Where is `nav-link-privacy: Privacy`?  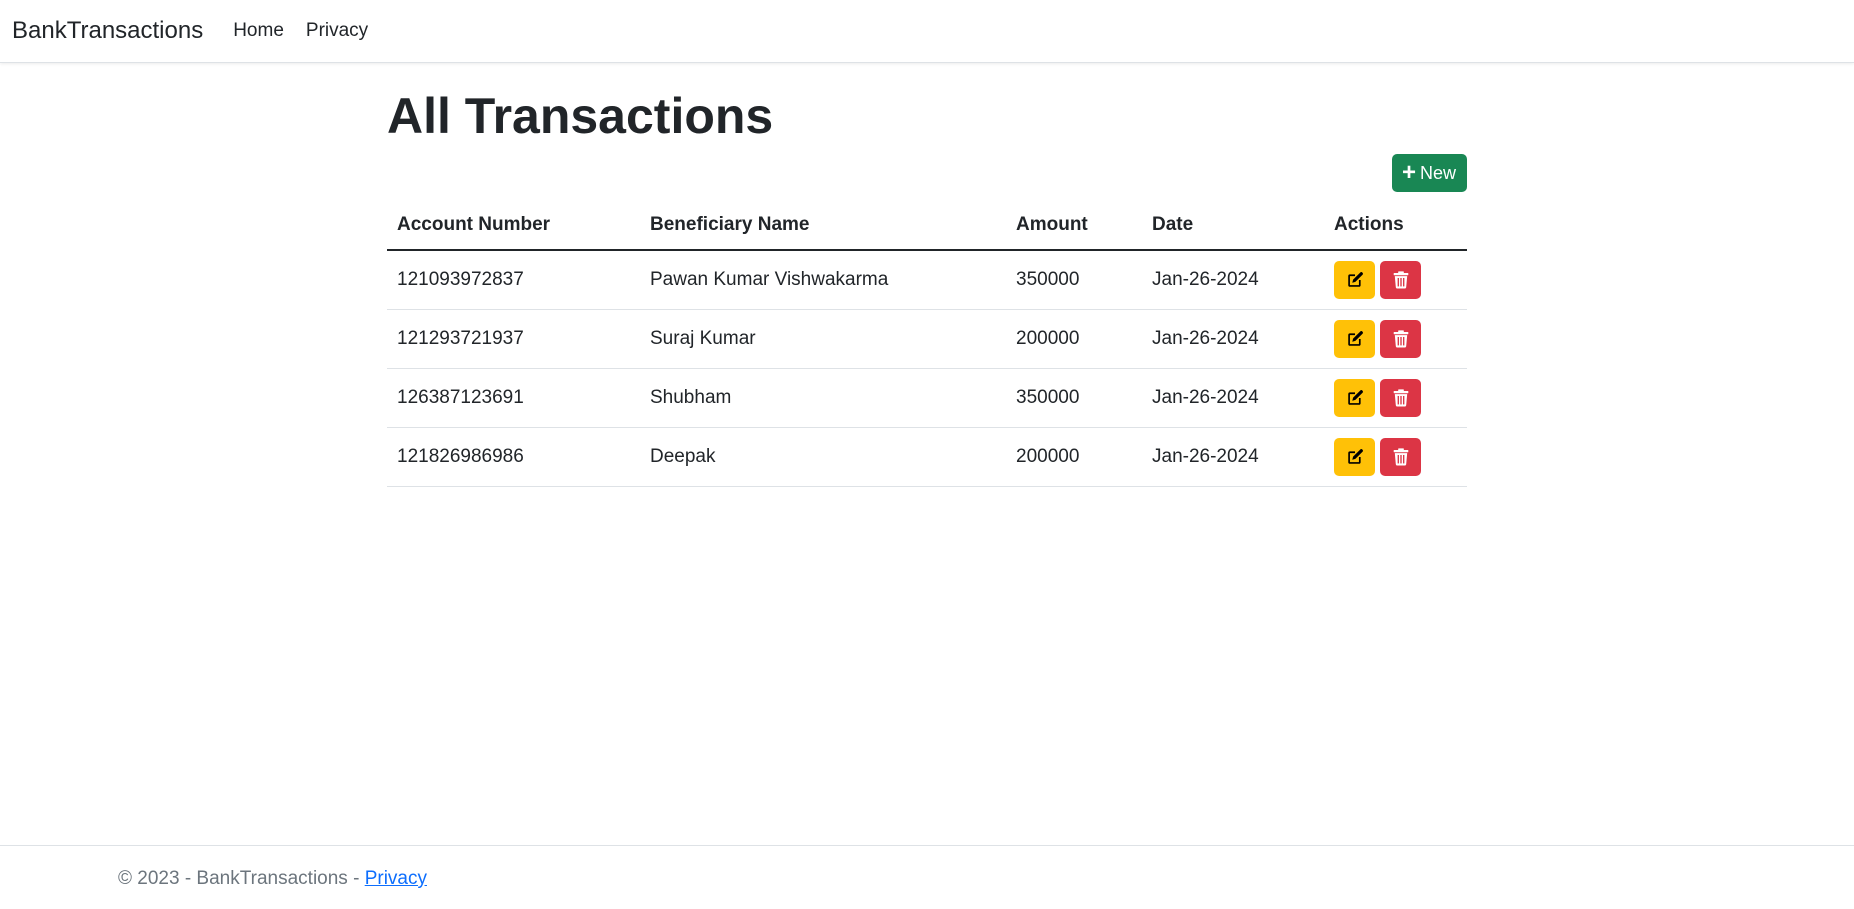
nav-link-privacy: Privacy is located at coordinates (337, 31).